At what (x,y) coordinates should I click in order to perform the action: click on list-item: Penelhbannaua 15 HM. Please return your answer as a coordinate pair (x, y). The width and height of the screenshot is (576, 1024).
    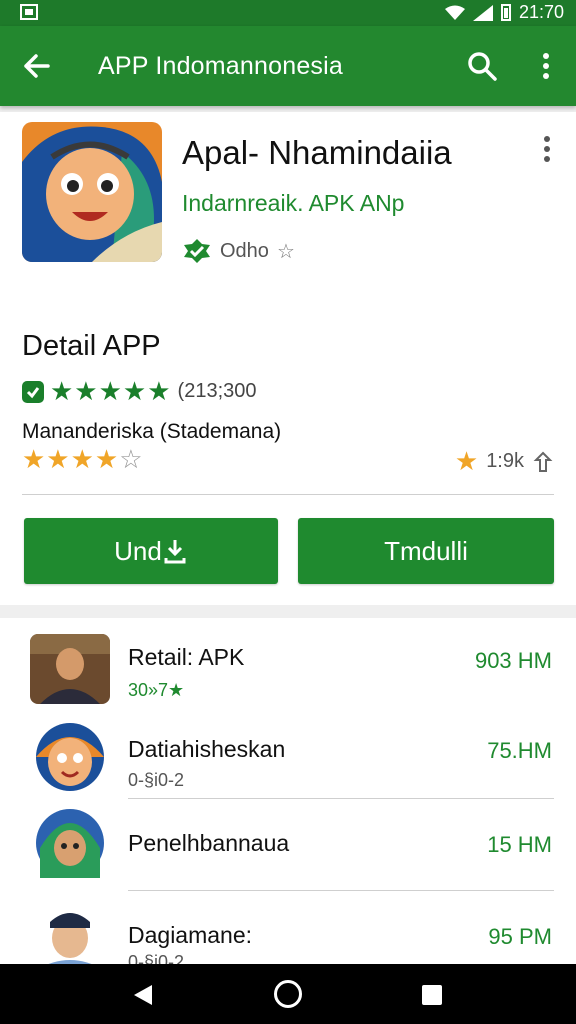
    Looking at the image, I should click on (288, 850).